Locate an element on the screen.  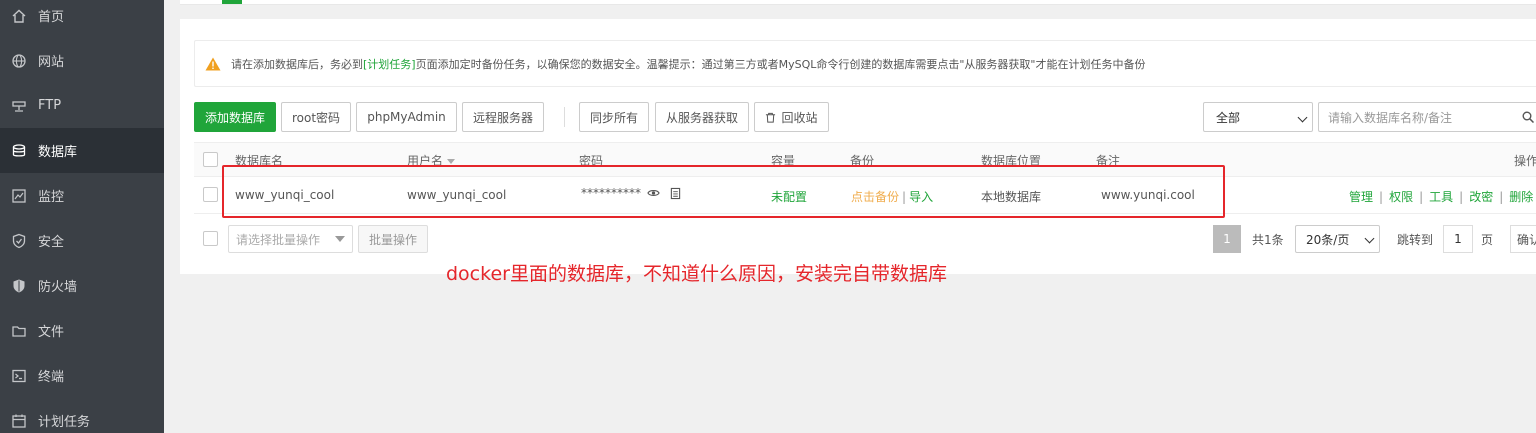
recycle-bin-button: 回收站 is located at coordinates (791, 117).